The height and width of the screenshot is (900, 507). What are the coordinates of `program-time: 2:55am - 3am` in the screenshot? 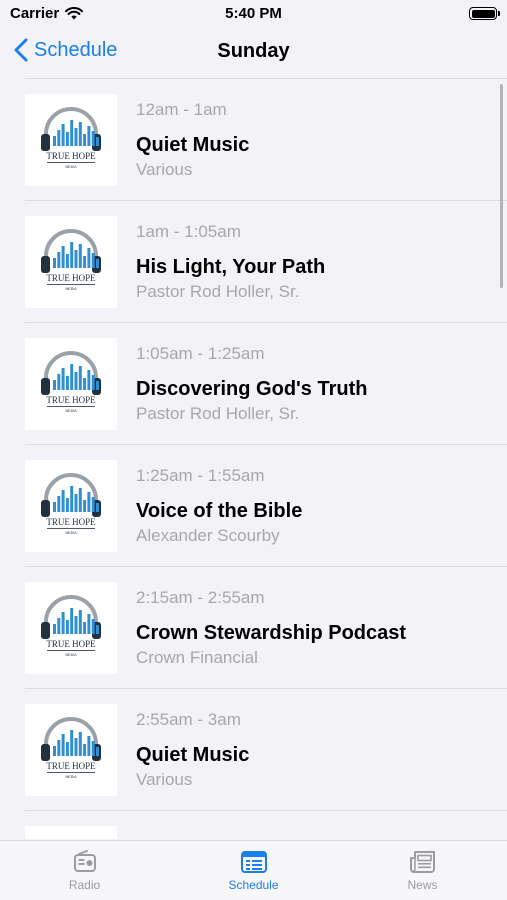 It's located at (188, 719).